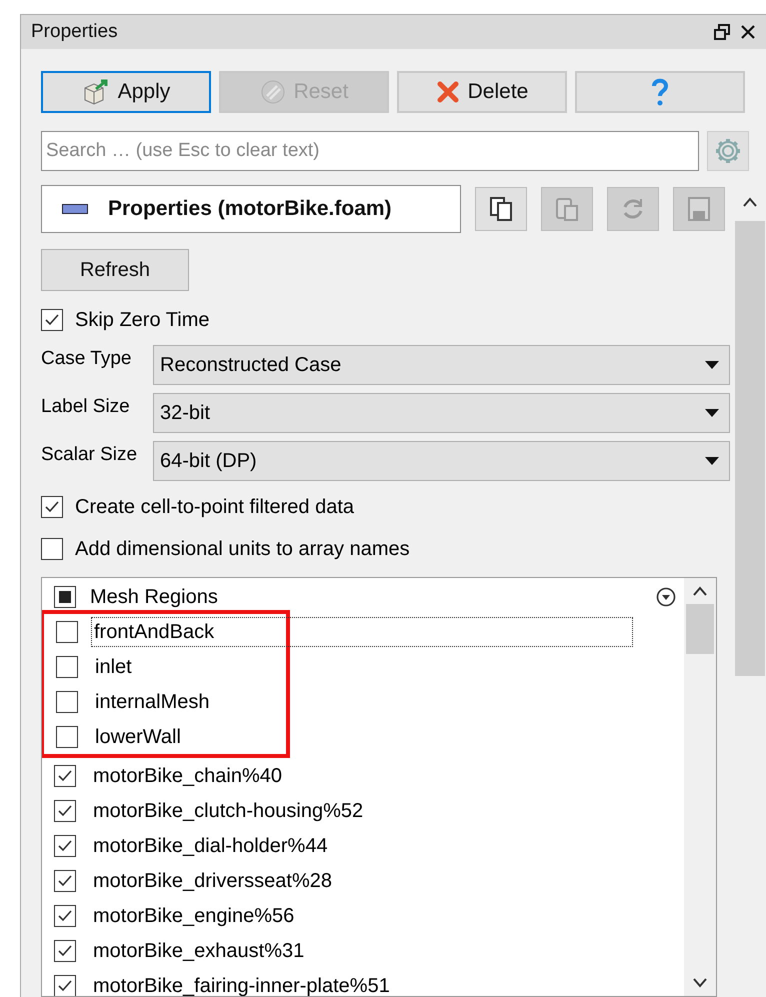 This screenshot has width=766, height=997. What do you see at coordinates (362, 632) in the screenshot?
I see `region-name: frontAndBack` at bounding box center [362, 632].